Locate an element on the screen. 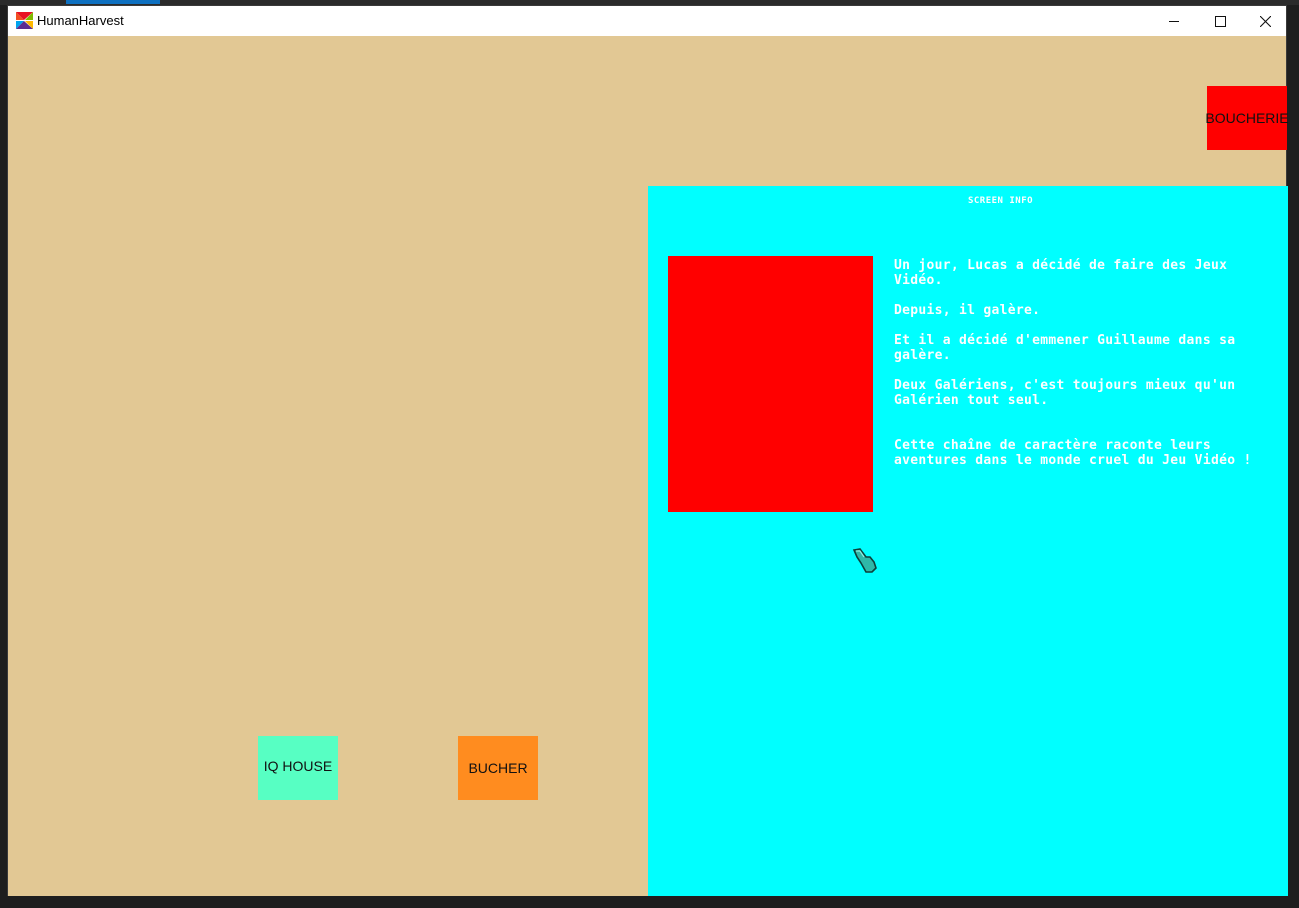  minimize-button is located at coordinates (1174, 21).